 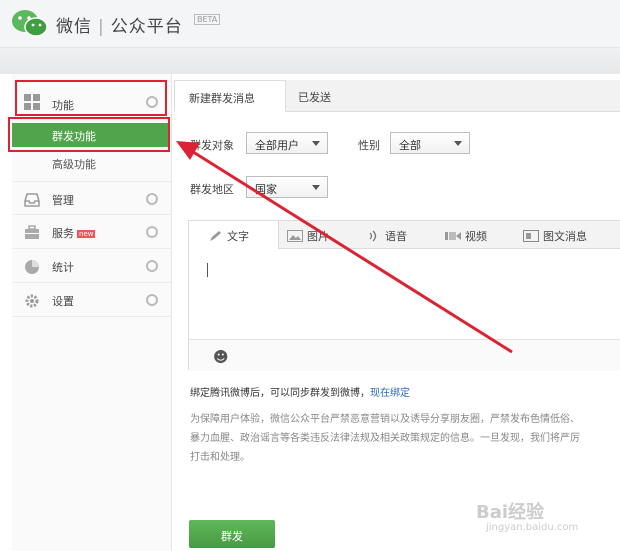 I want to click on tab-sent: 已发送, so click(x=314, y=96).